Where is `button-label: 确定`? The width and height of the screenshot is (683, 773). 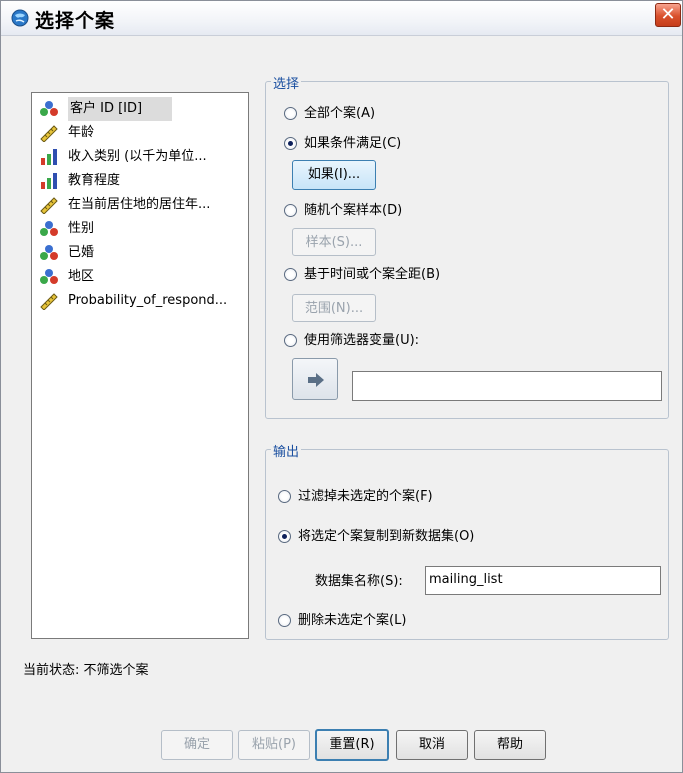 button-label: 确定 is located at coordinates (196, 744).